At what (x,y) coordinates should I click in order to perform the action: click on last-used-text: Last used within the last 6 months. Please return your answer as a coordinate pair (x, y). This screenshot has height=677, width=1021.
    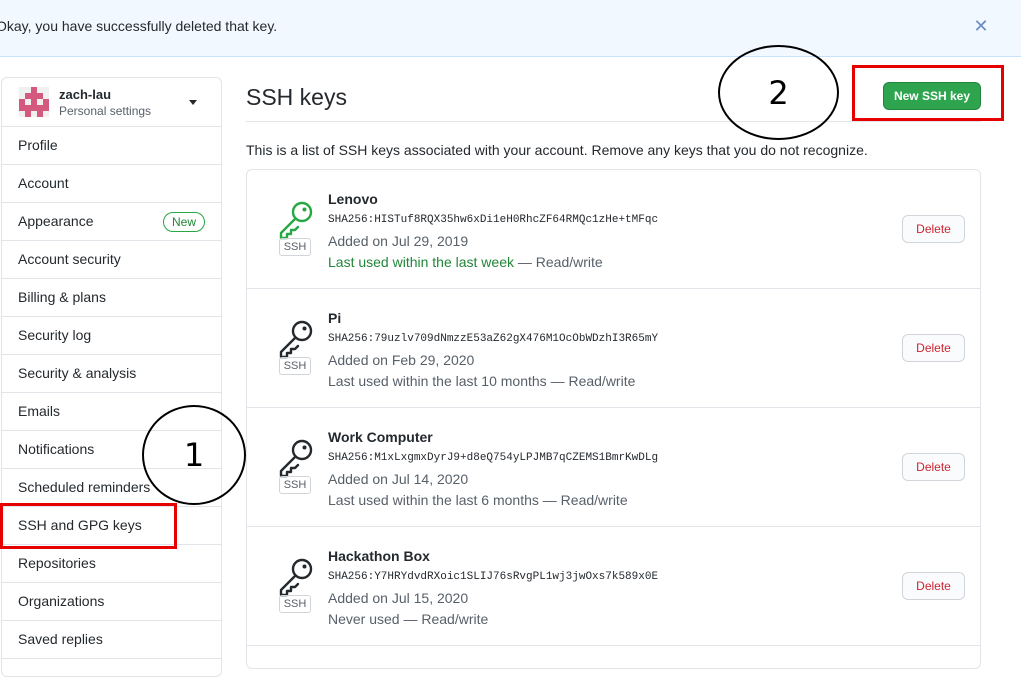
    Looking at the image, I should click on (433, 500).